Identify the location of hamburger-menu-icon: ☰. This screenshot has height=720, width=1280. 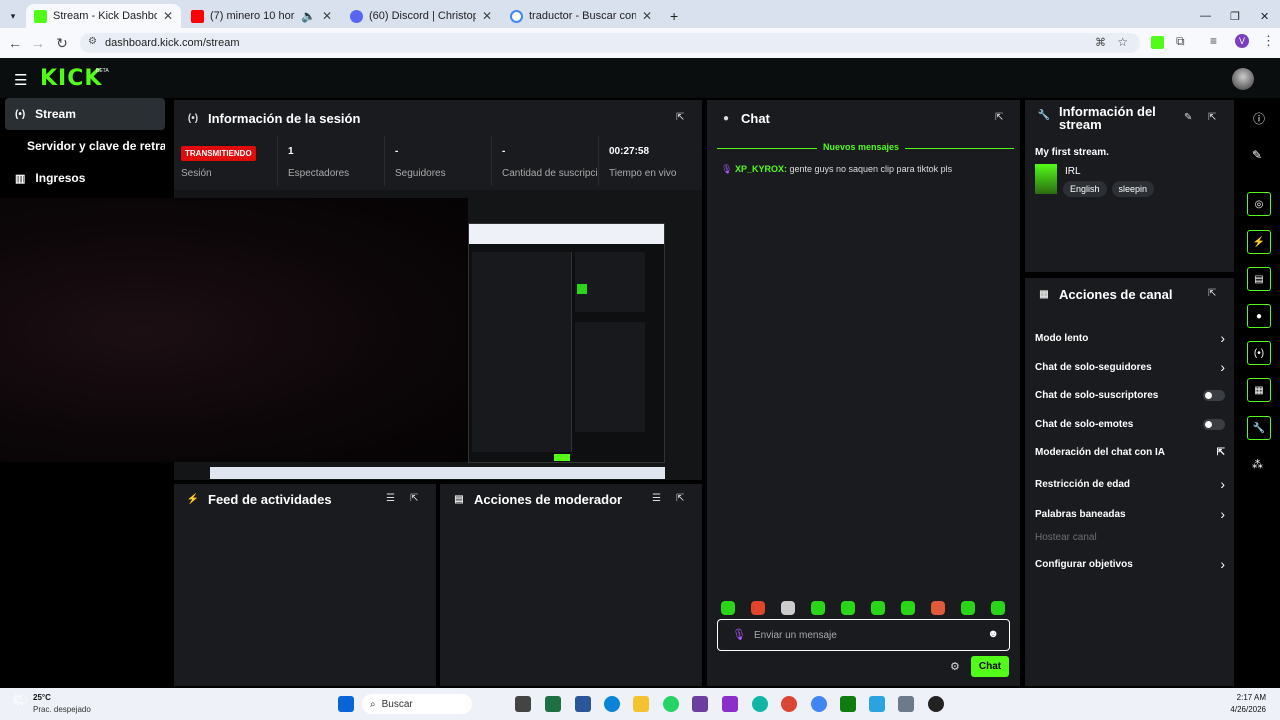
(20, 80).